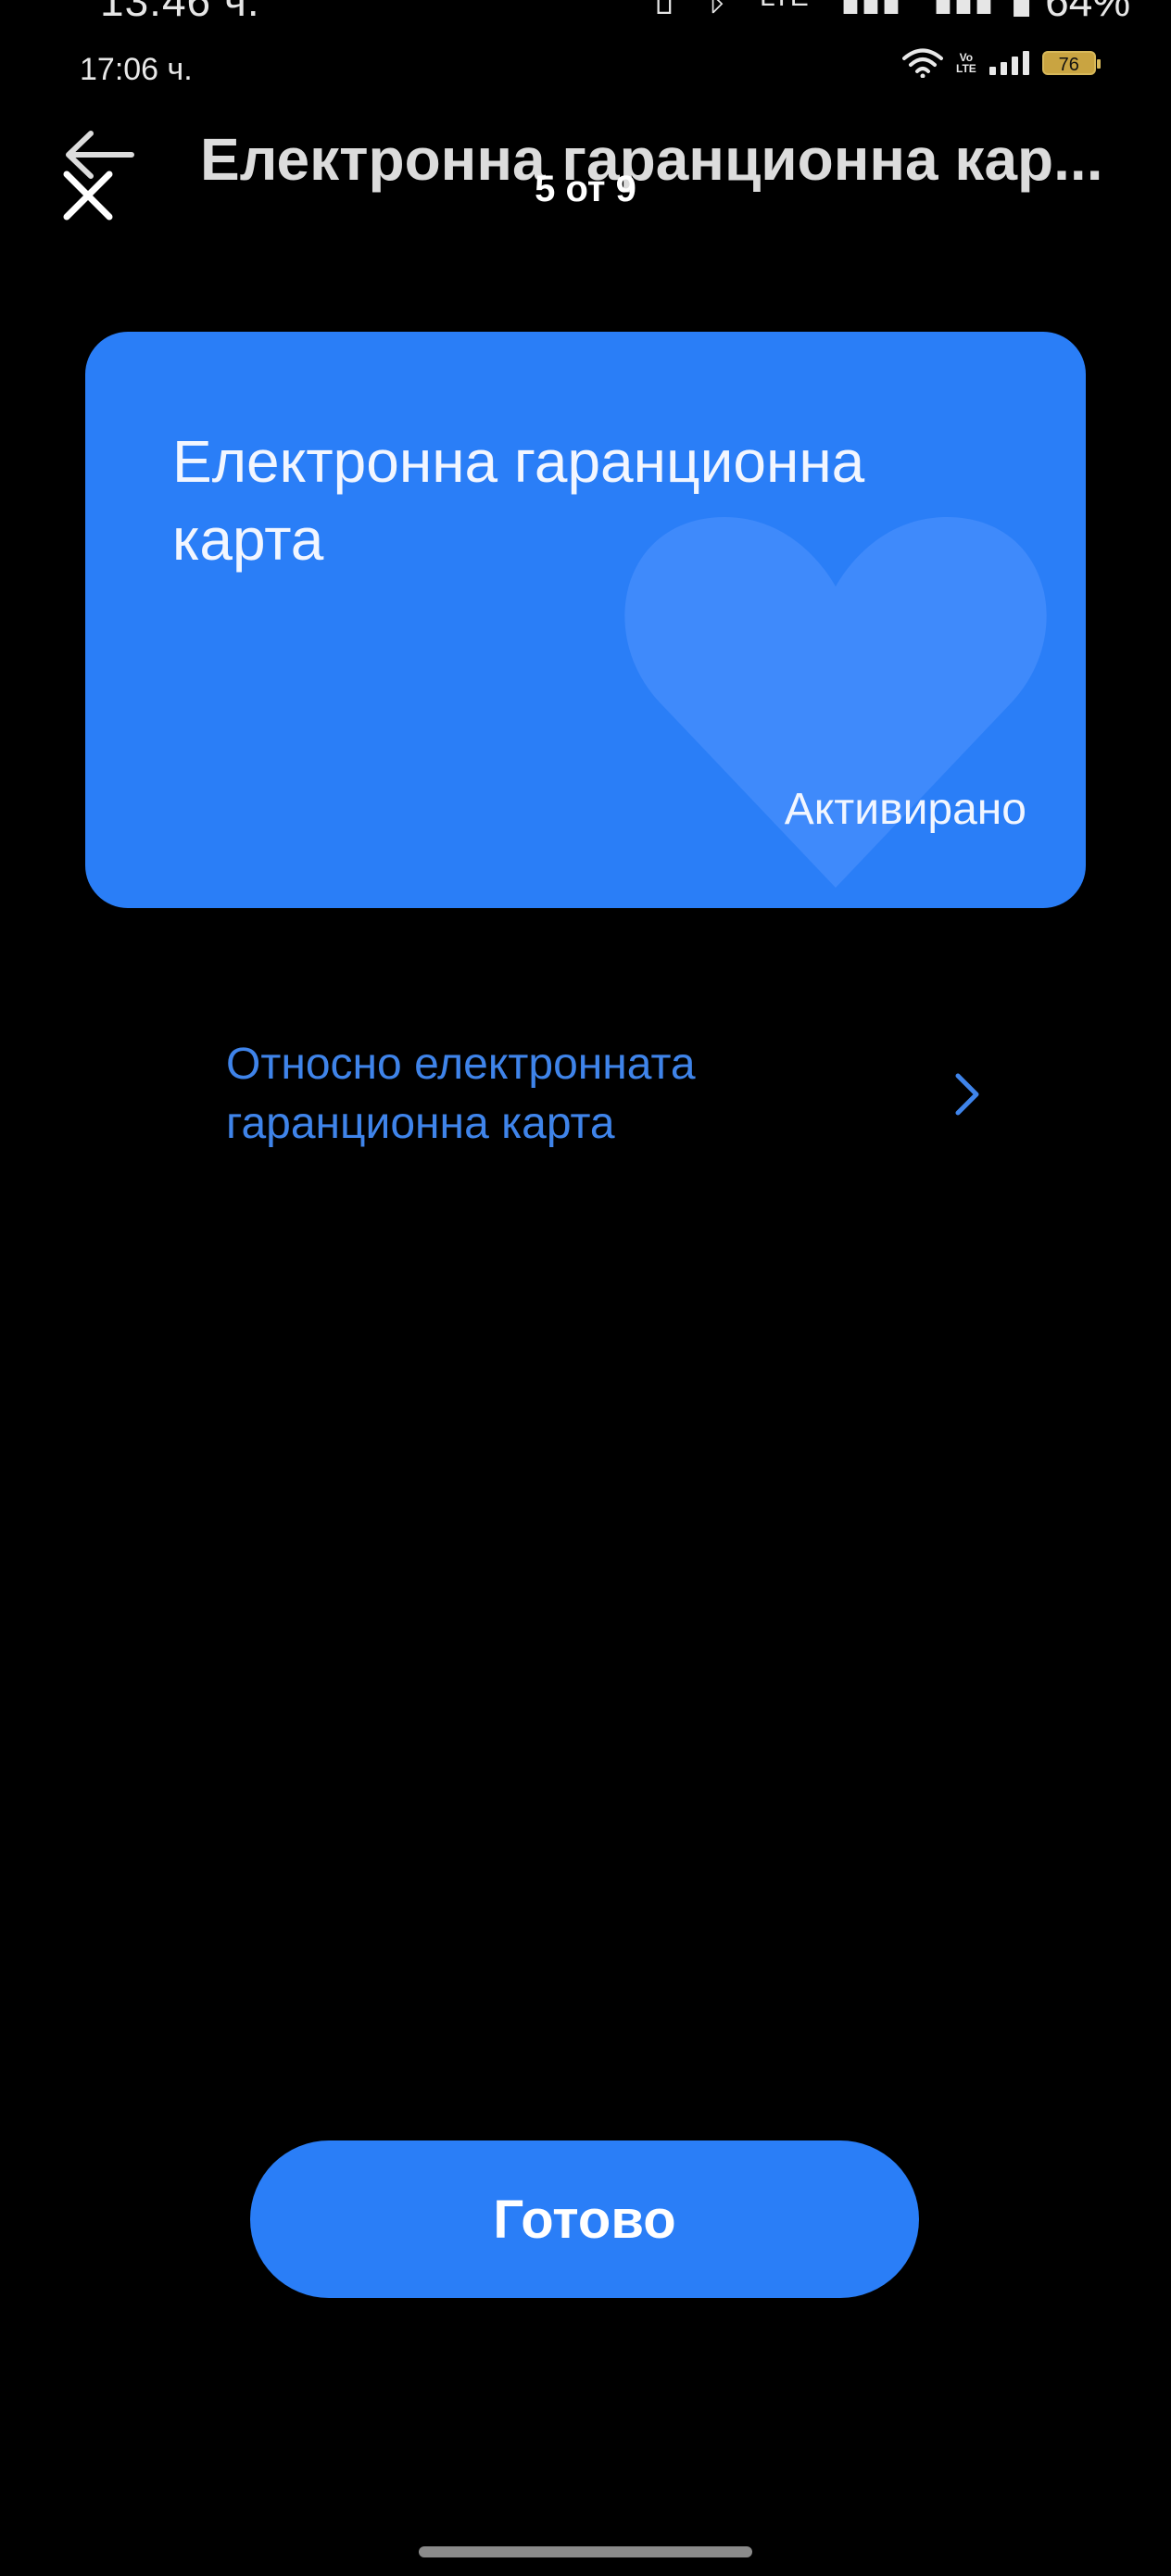 The height and width of the screenshot is (2576, 1171). I want to click on volte-indicator: Vo LTE, so click(966, 63).